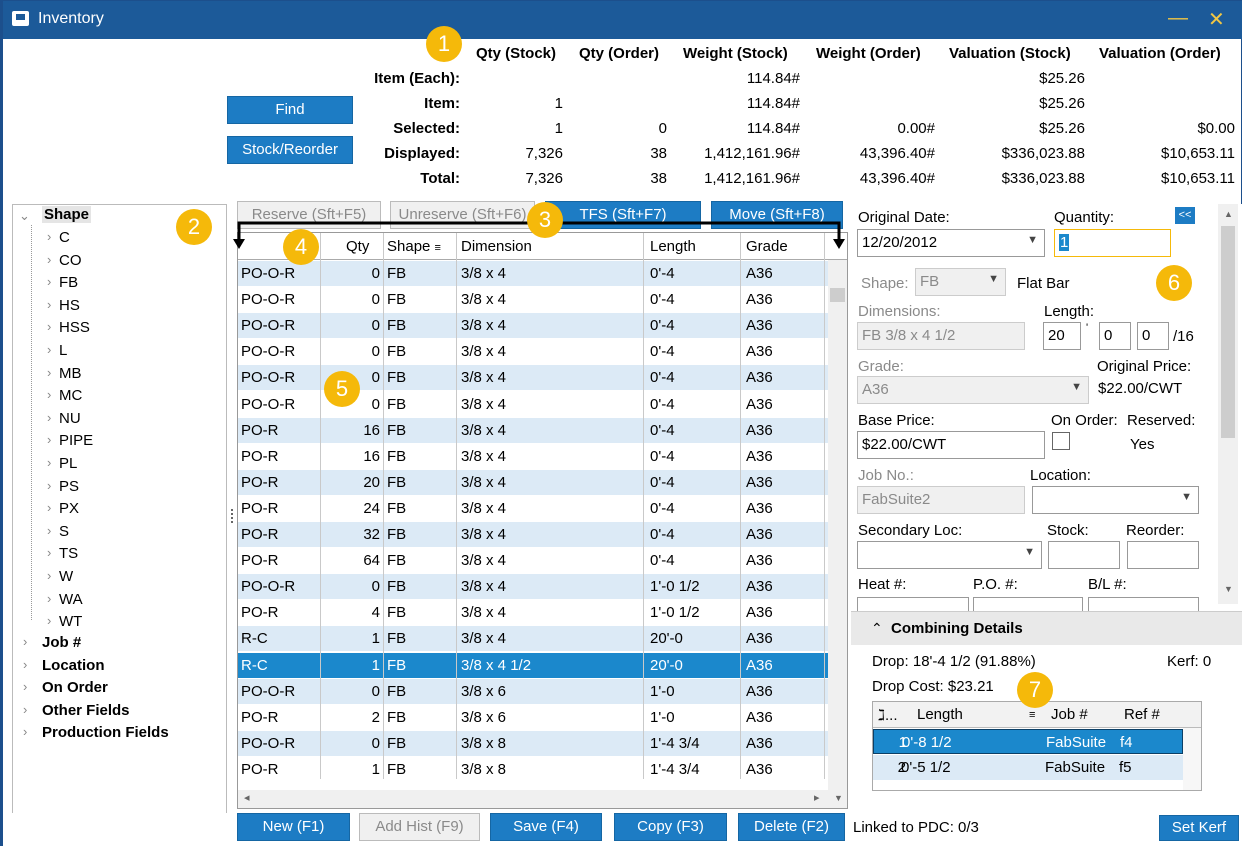 Image resolution: width=1242 pixels, height=846 pixels. I want to click on detail-vertical-scrollbar: ▲ ▼, so click(1228, 404).